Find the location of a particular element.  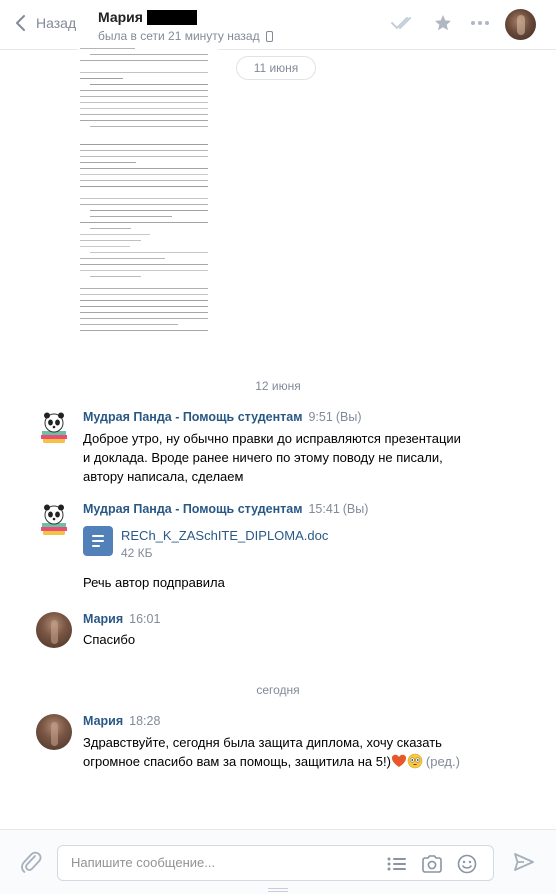

mobile-icon is located at coordinates (269, 36).